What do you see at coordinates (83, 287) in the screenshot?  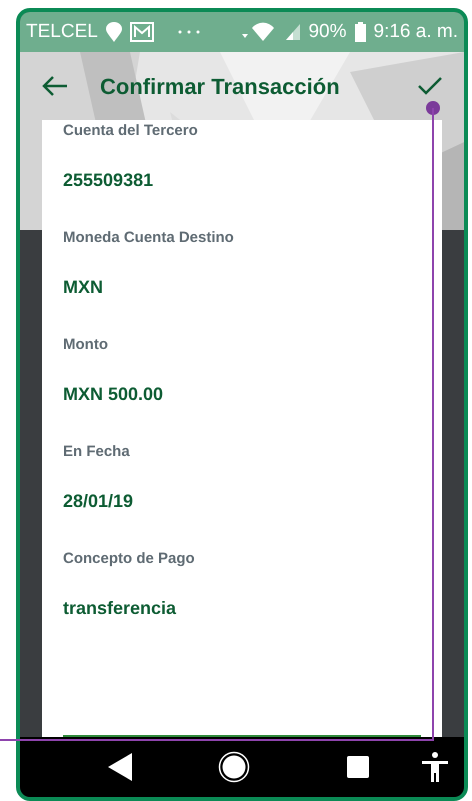 I see `field-value: MXN` at bounding box center [83, 287].